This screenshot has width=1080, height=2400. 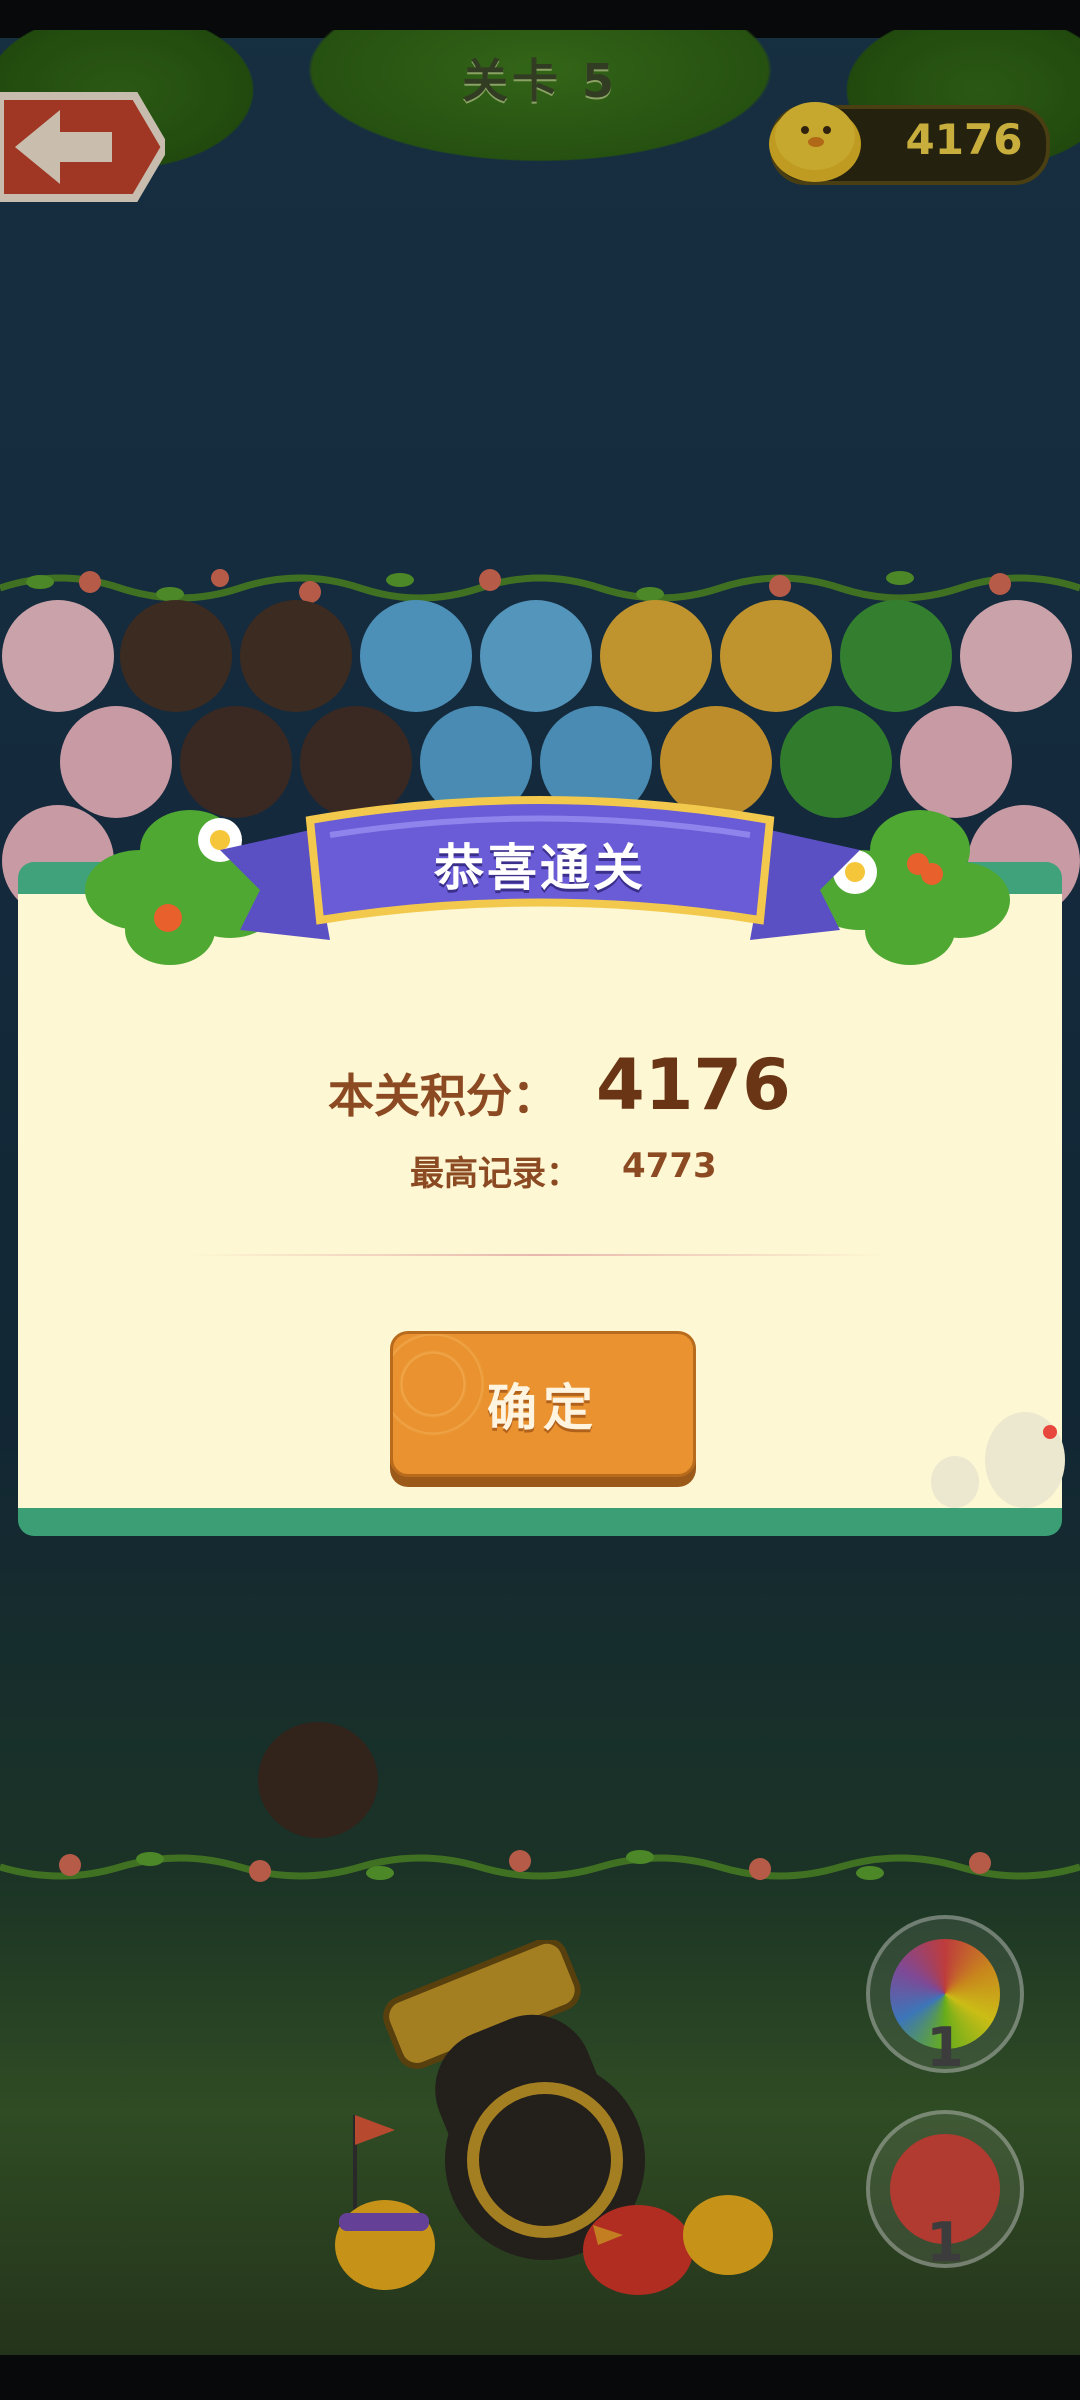 What do you see at coordinates (540, 868) in the screenshot?
I see `congrats-title: 恭喜通关` at bounding box center [540, 868].